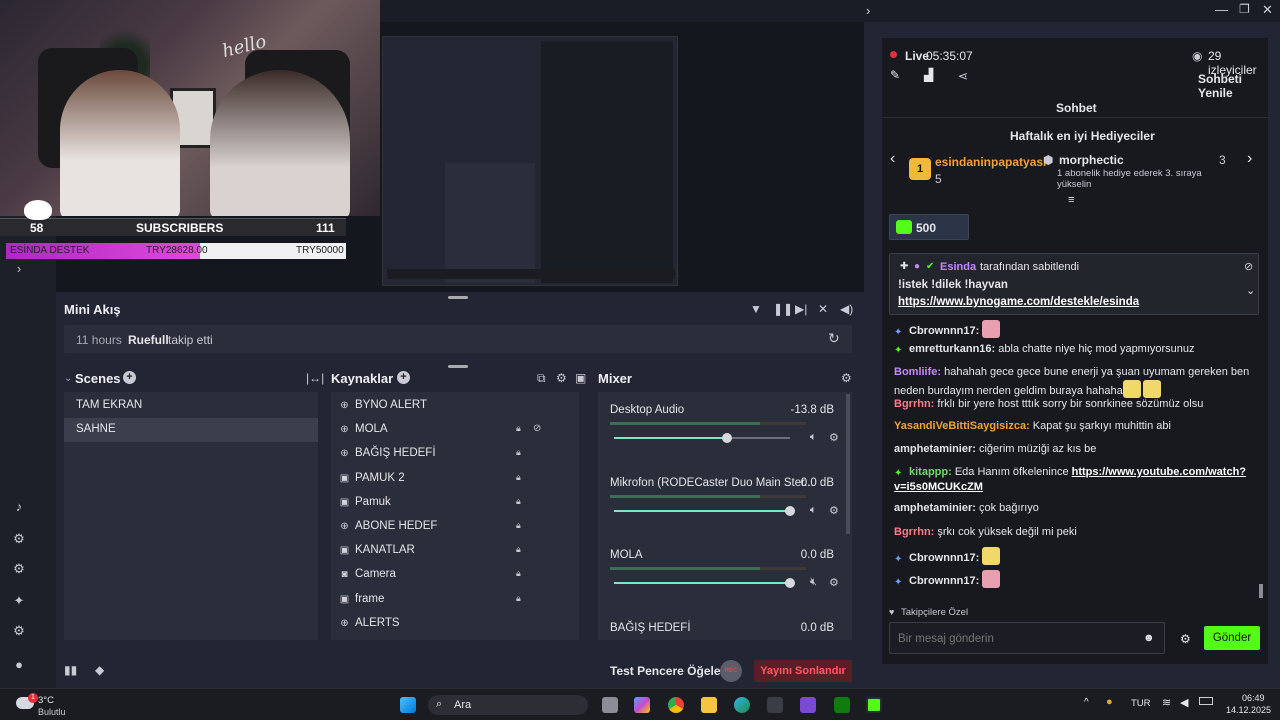  What do you see at coordinates (19, 631) in the screenshot?
I see `settings-icon: ⚙` at bounding box center [19, 631].